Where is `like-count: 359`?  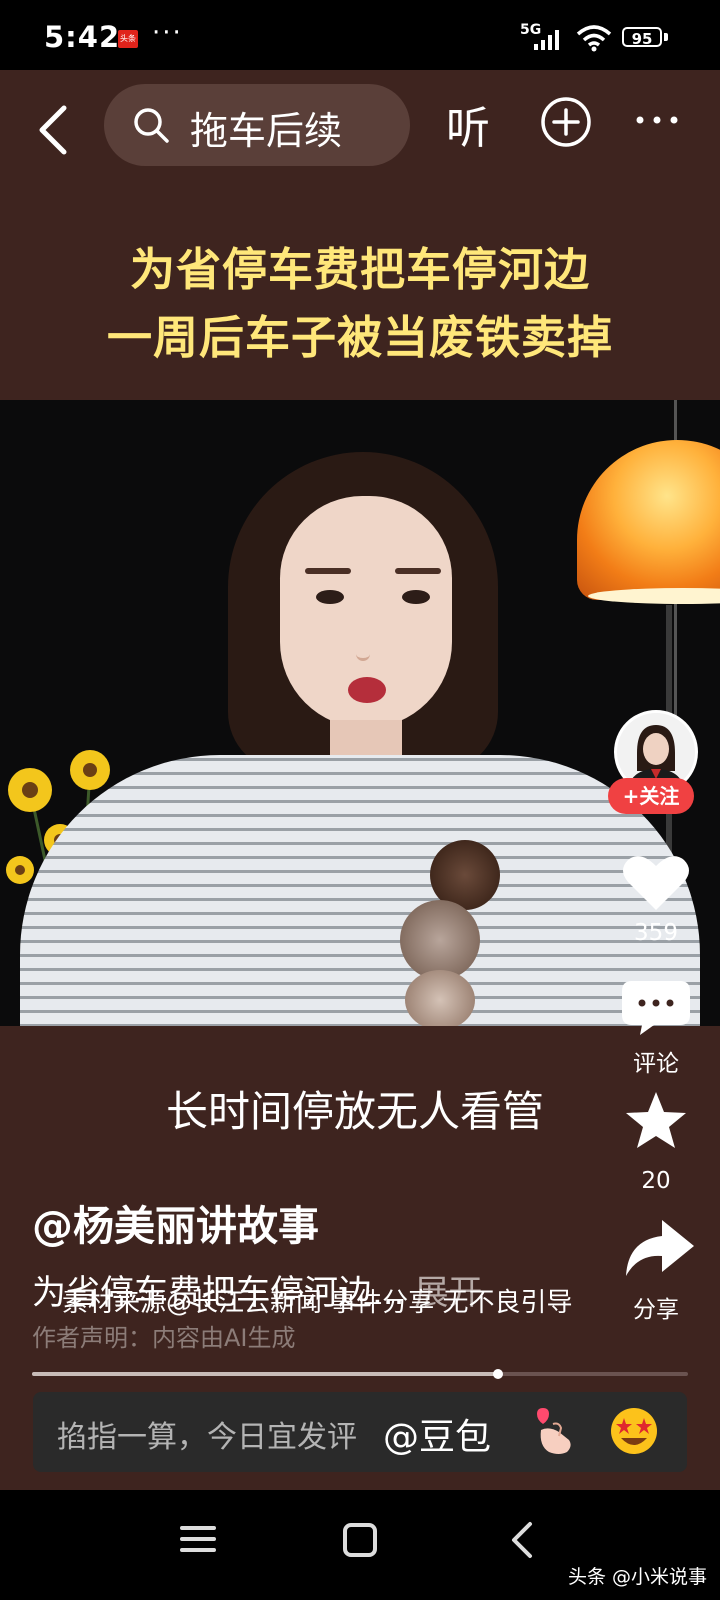 like-count: 359 is located at coordinates (656, 933).